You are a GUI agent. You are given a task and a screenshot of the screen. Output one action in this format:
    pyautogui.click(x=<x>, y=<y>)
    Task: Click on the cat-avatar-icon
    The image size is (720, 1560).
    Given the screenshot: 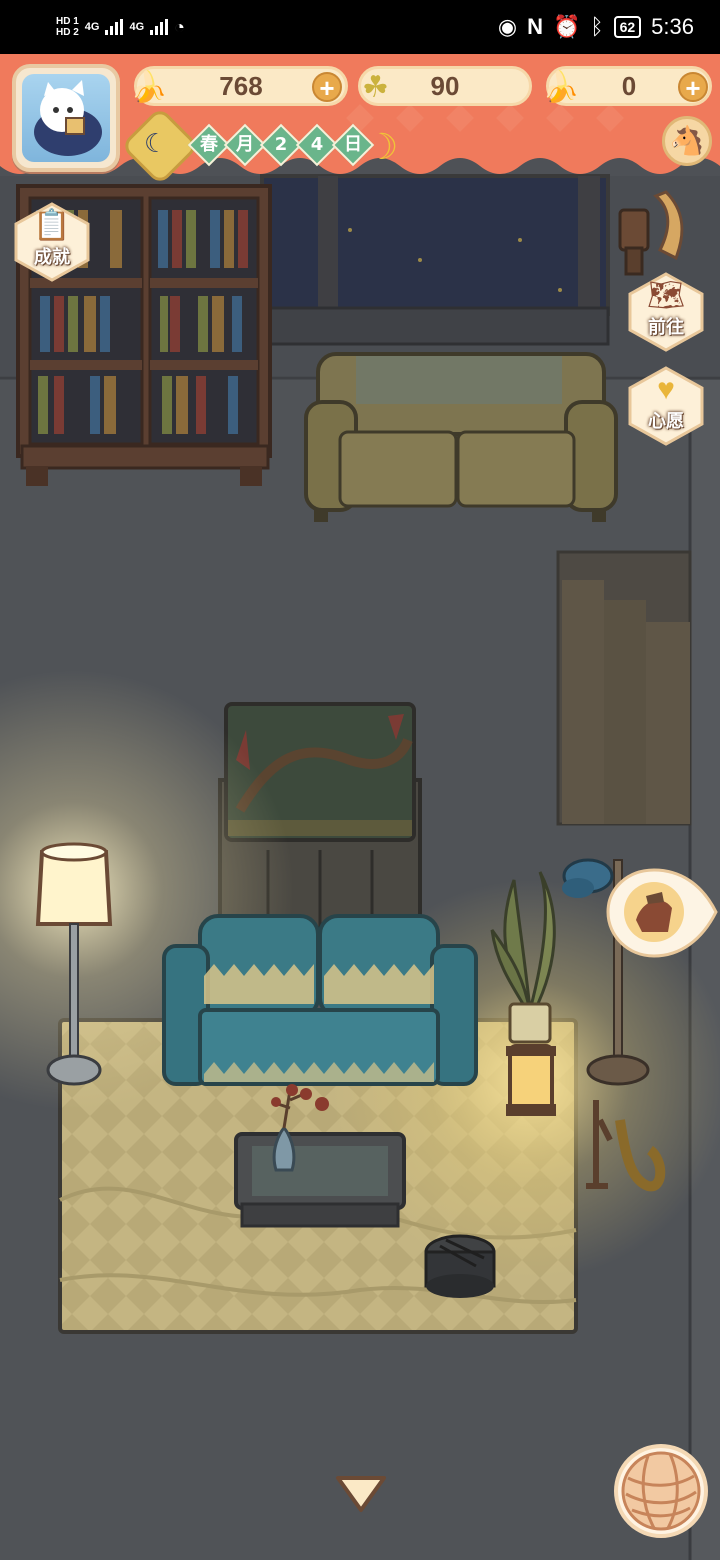 What is the action you would take?
    pyautogui.click(x=66, y=118)
    